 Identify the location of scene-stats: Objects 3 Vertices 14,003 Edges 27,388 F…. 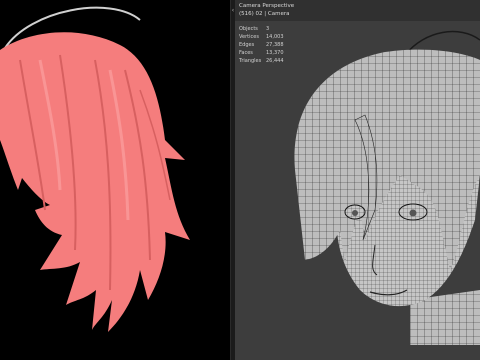
(267, 45).